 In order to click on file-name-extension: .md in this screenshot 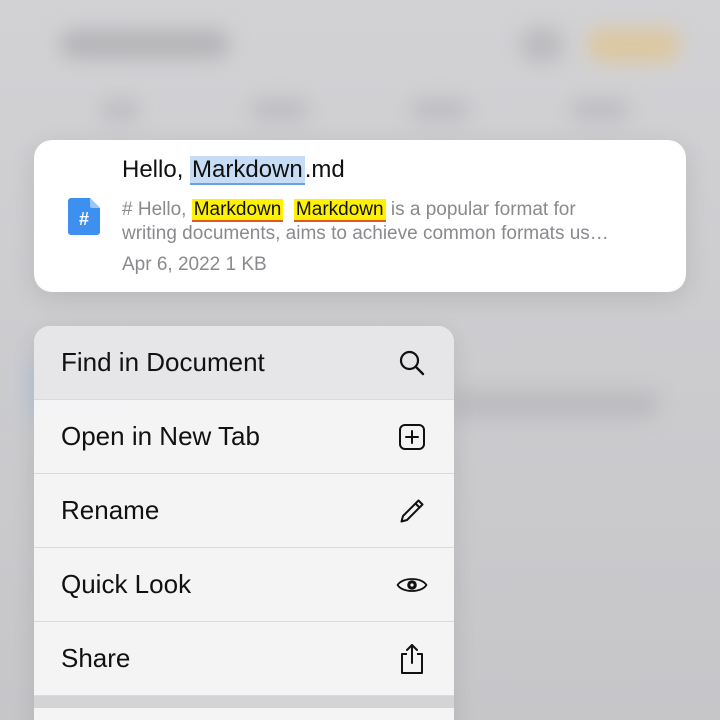, I will do `click(324, 169)`.